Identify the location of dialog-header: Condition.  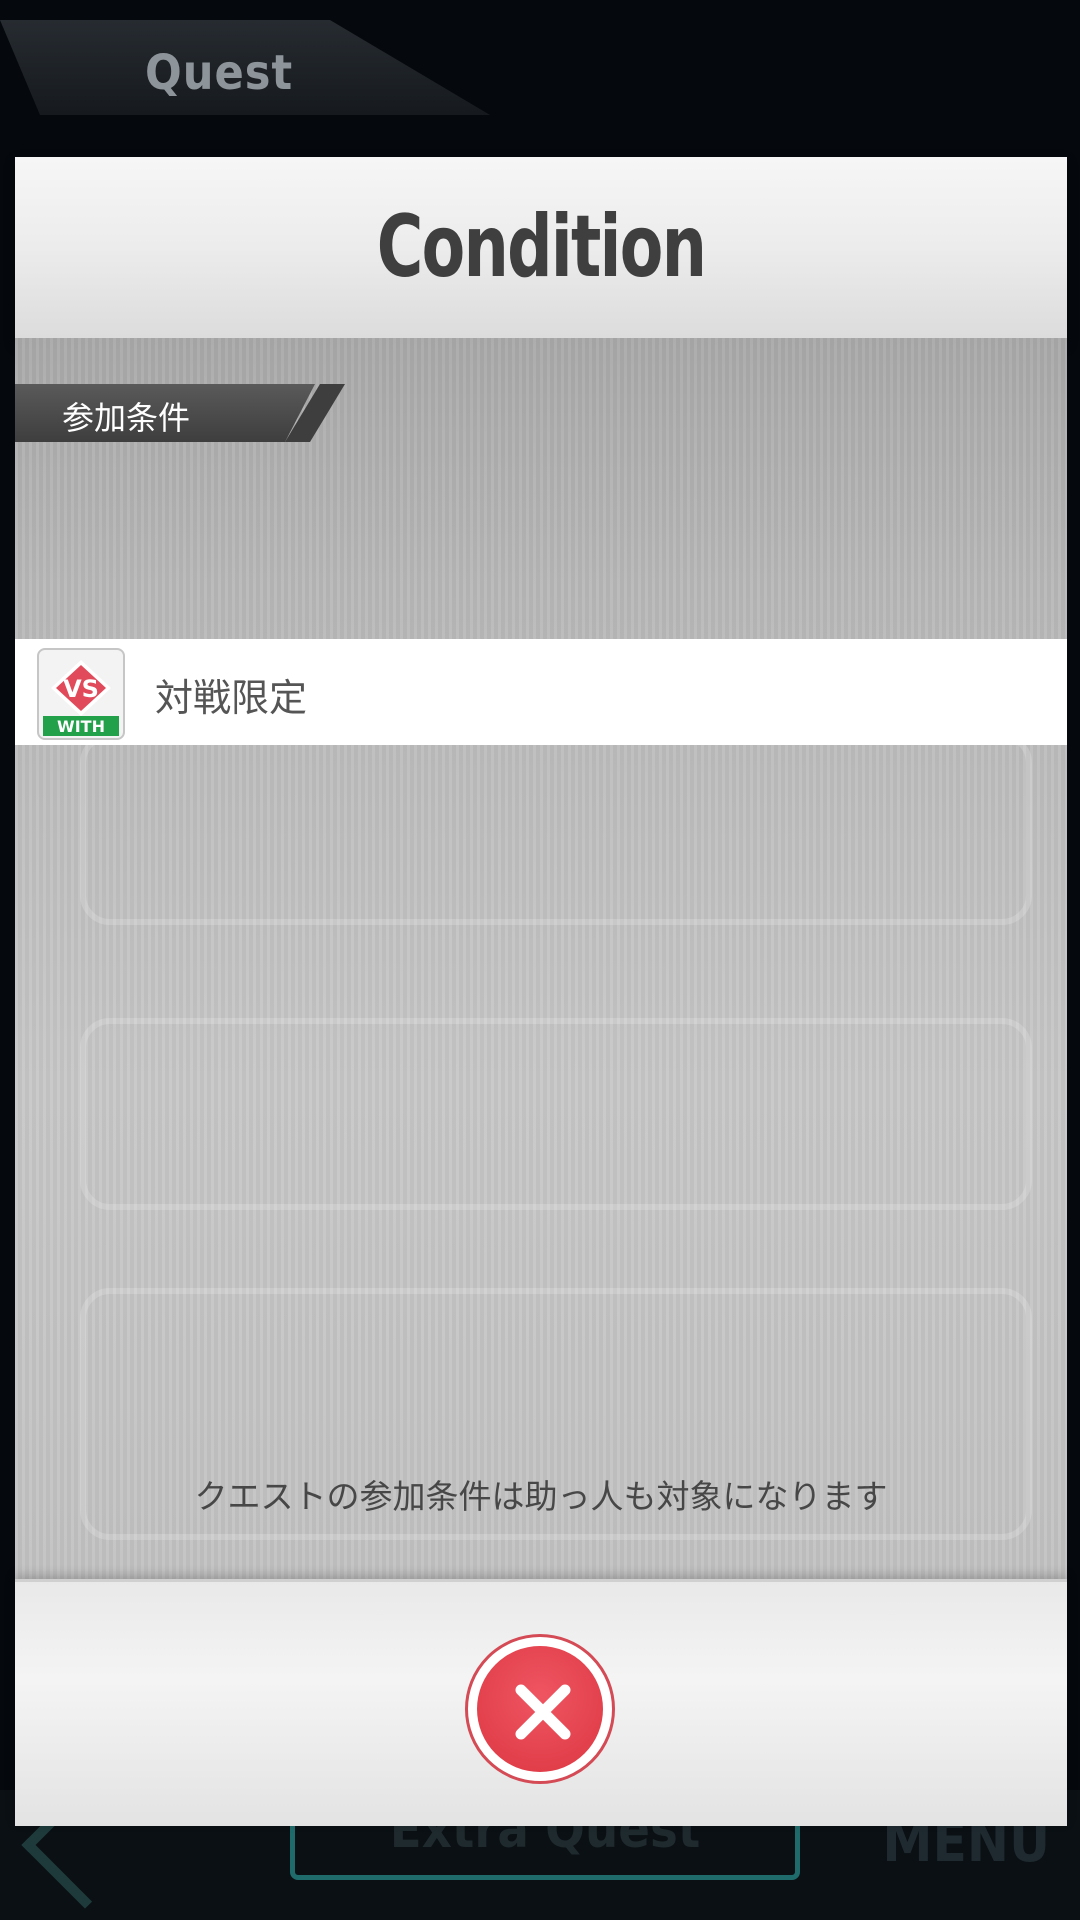
(541, 249).